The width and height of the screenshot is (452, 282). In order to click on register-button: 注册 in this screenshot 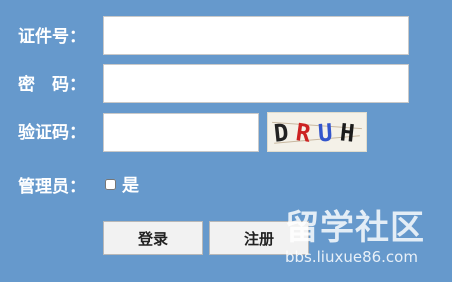, I will do `click(259, 238)`.